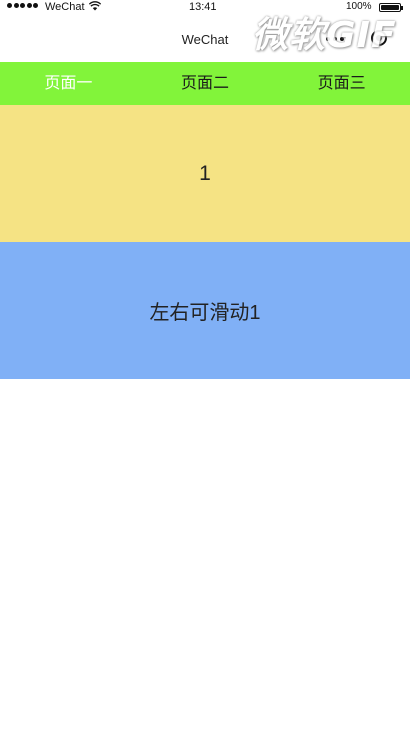 The height and width of the screenshot is (733, 410). What do you see at coordinates (65, 7) in the screenshot?
I see `carrier-name: WeChat` at bounding box center [65, 7].